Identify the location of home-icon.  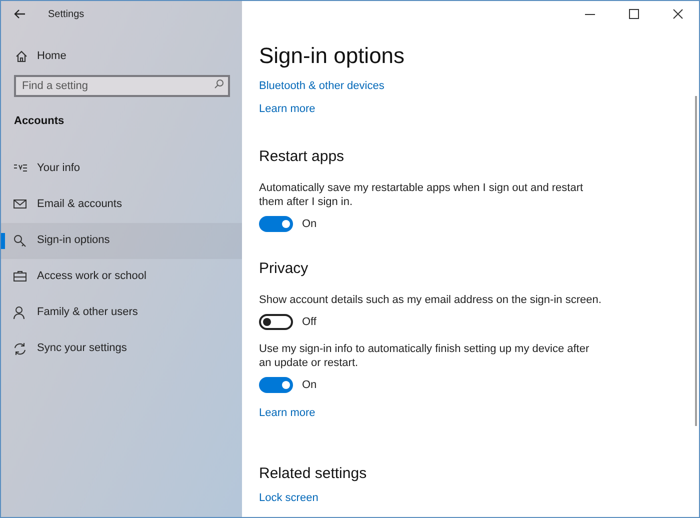
(21, 56).